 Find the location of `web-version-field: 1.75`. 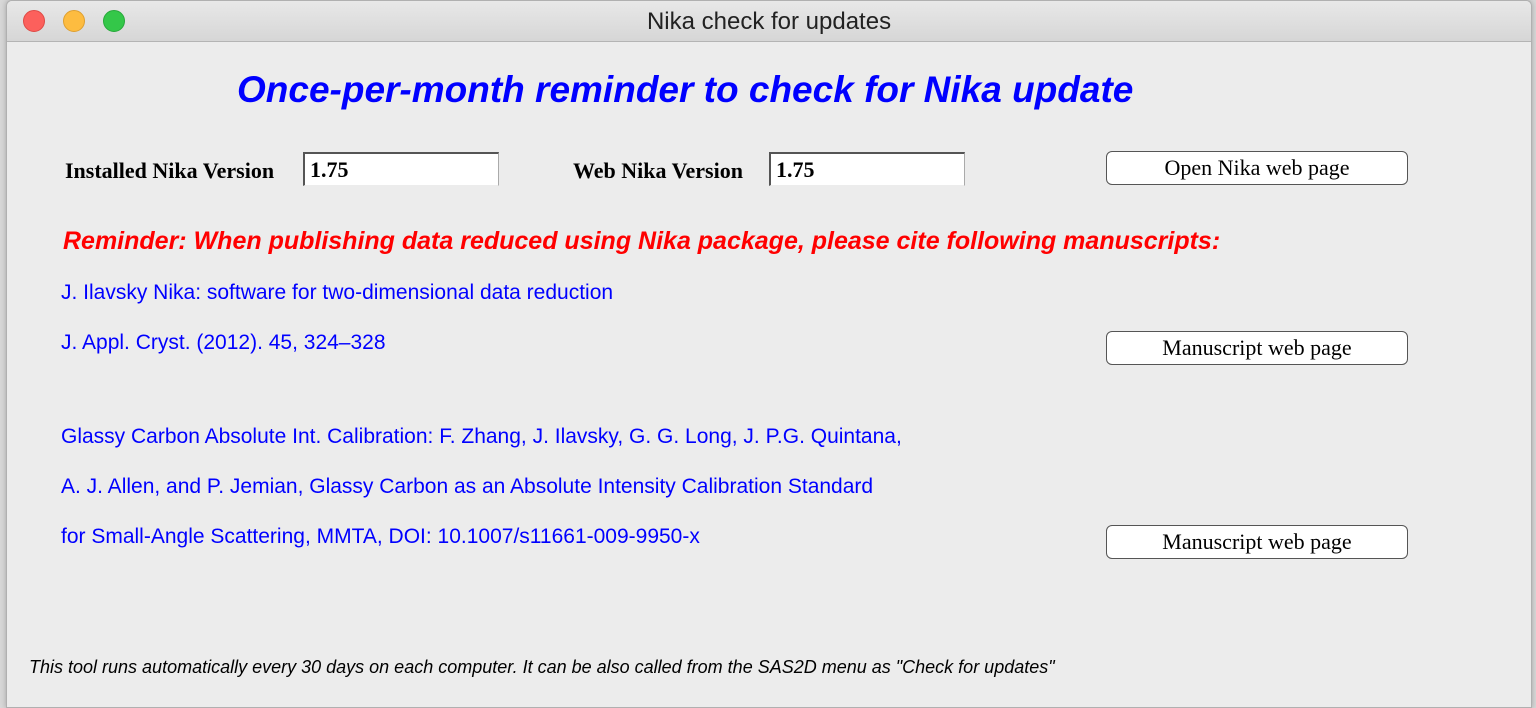

web-version-field: 1.75 is located at coordinates (867, 169).